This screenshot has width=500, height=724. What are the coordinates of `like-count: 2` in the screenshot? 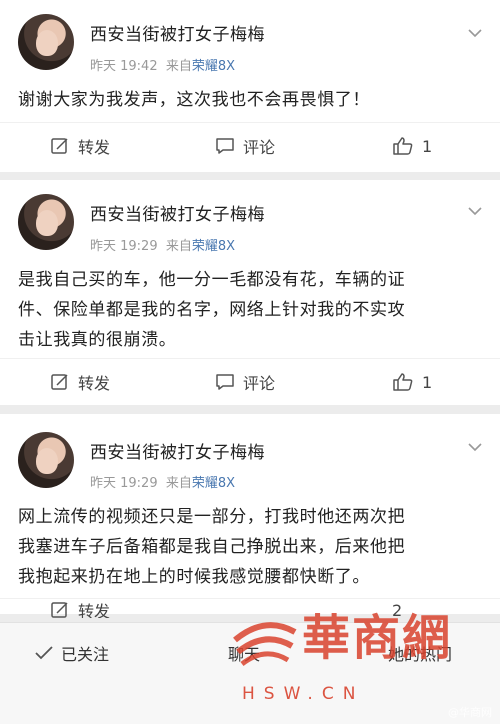 It's located at (397, 609).